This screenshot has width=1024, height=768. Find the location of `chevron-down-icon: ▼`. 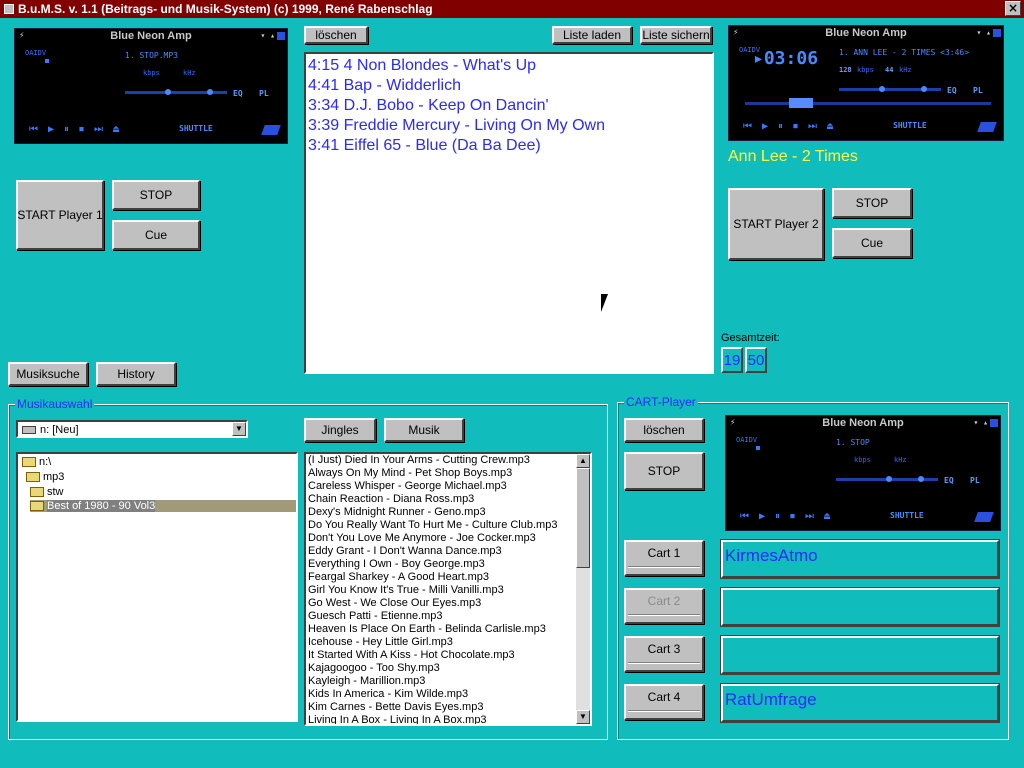

chevron-down-icon: ▼ is located at coordinates (239, 429).